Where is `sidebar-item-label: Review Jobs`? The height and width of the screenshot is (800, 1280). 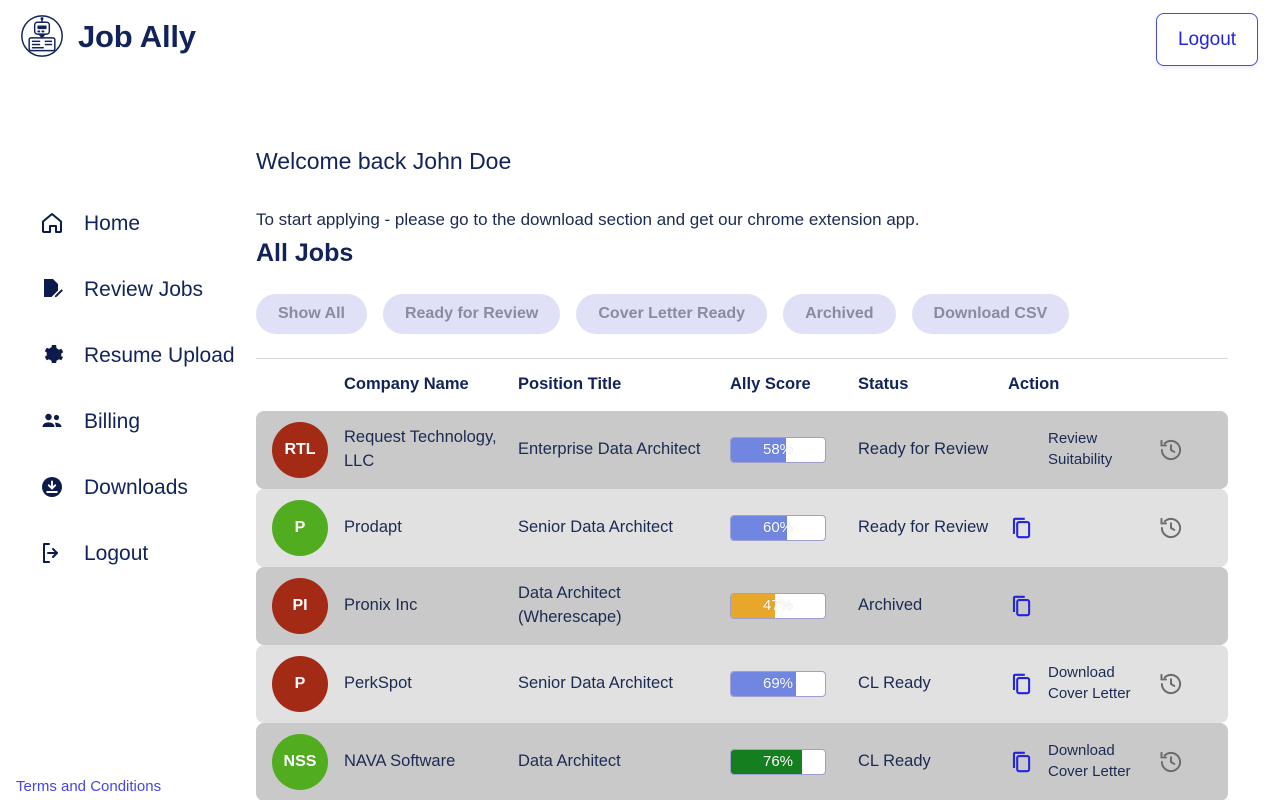 sidebar-item-label: Review Jobs is located at coordinates (144, 289).